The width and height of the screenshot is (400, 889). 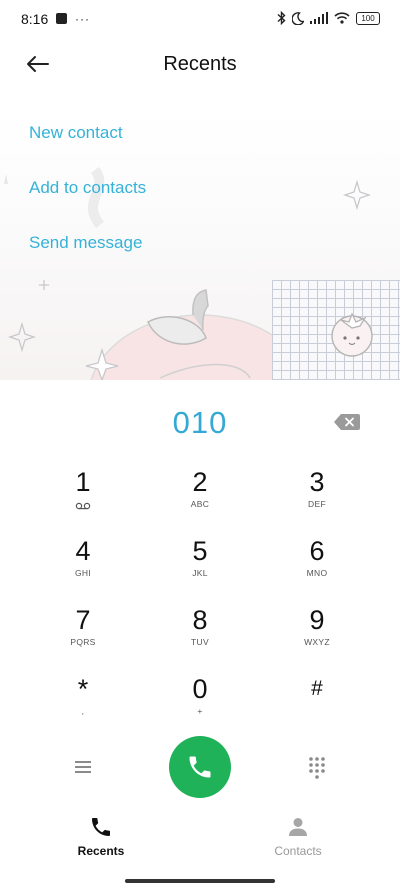 What do you see at coordinates (342, 18) in the screenshot?
I see `wifi-icon` at bounding box center [342, 18].